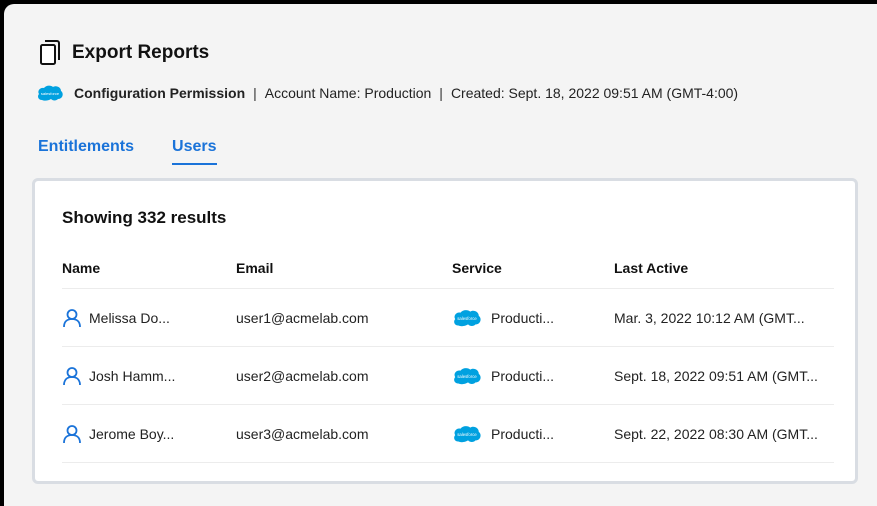 The height and width of the screenshot is (506, 877). Describe the element at coordinates (348, 93) in the screenshot. I see `account-name: Account Name: Production` at that location.